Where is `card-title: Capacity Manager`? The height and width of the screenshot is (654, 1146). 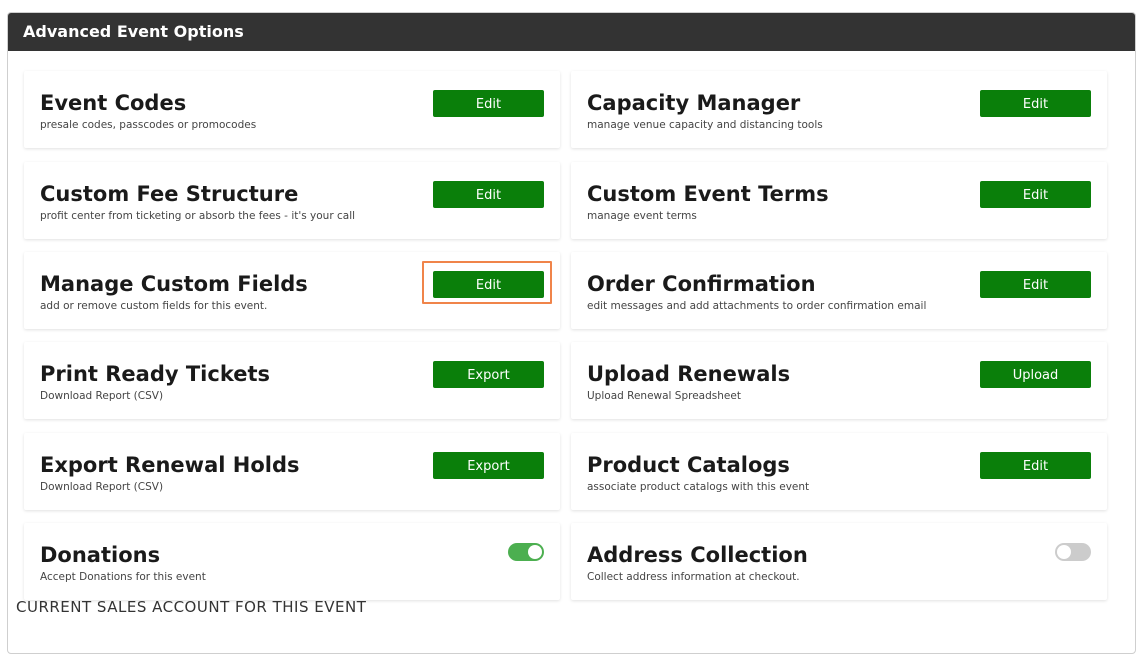 card-title: Capacity Manager is located at coordinates (694, 103).